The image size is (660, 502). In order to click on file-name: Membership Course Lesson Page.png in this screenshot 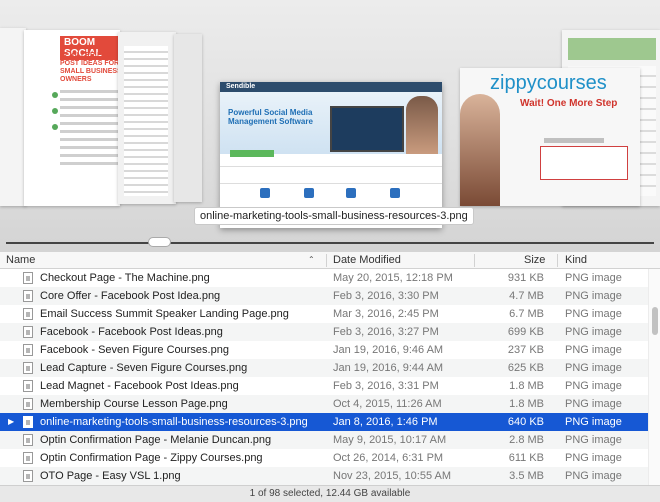, I will do `click(134, 404)`.